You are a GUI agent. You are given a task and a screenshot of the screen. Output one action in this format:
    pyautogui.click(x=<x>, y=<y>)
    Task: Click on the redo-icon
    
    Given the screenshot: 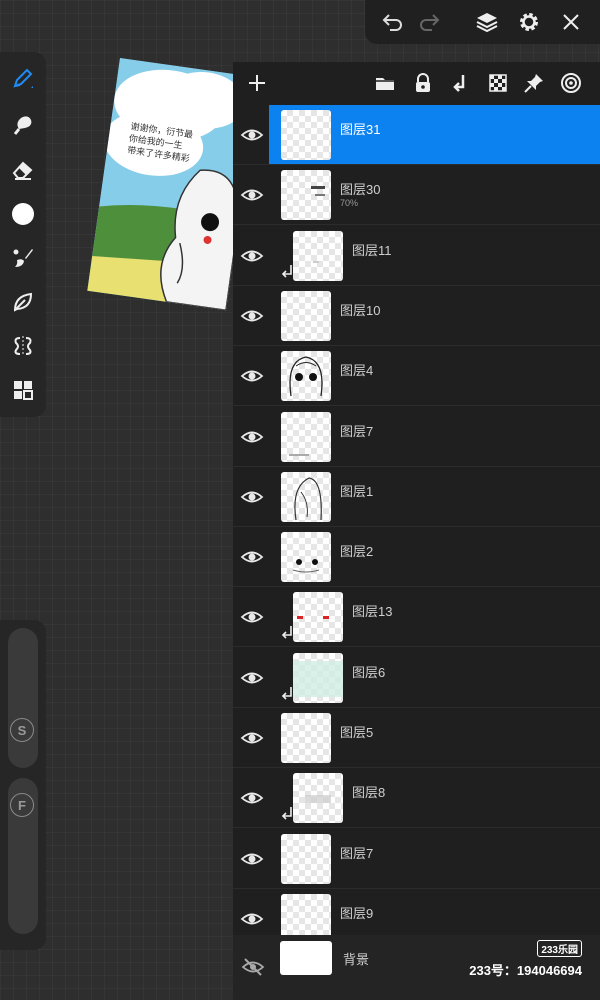 What is the action you would take?
    pyautogui.click(x=430, y=22)
    